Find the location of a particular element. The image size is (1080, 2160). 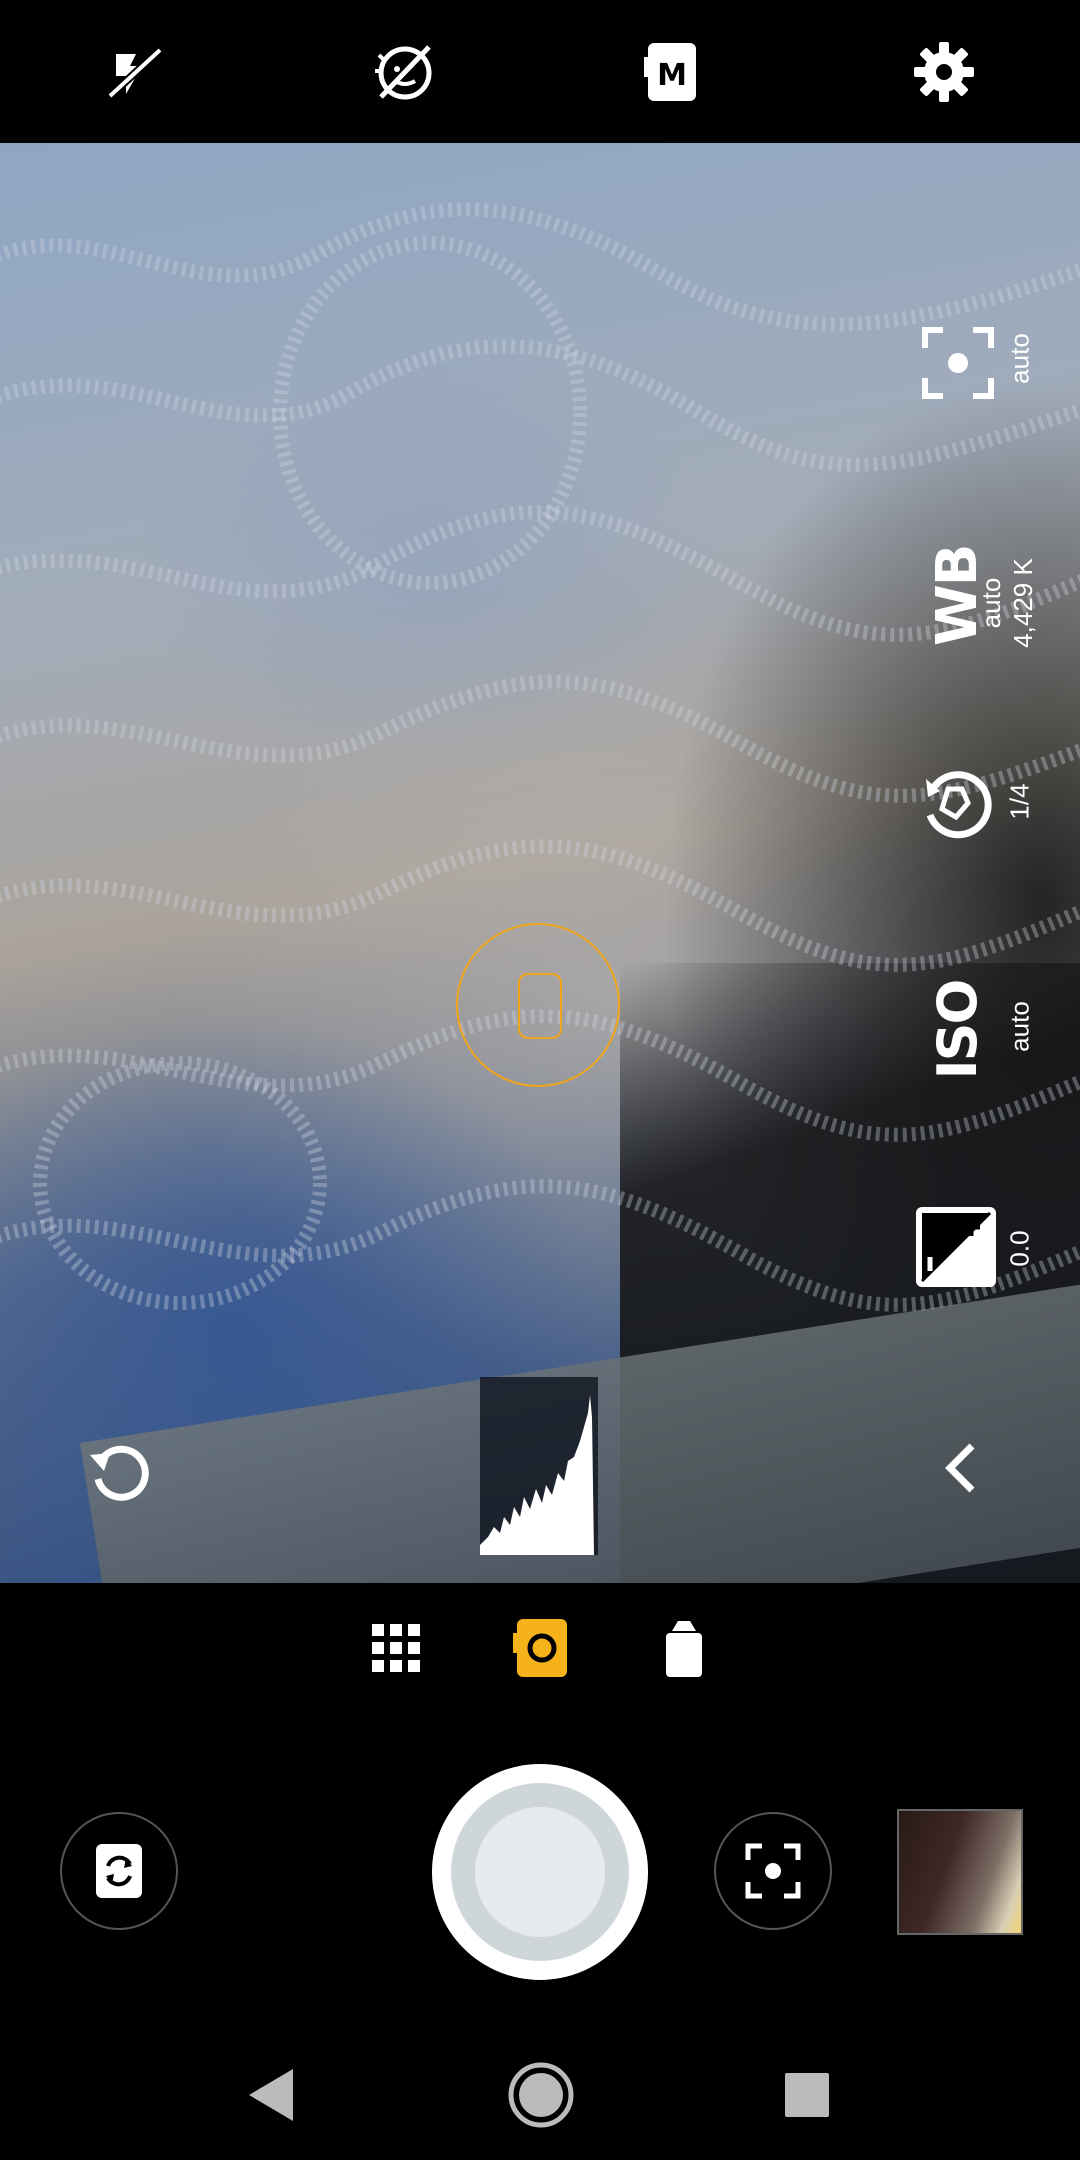

switch-camera-icon is located at coordinates (119, 1871).